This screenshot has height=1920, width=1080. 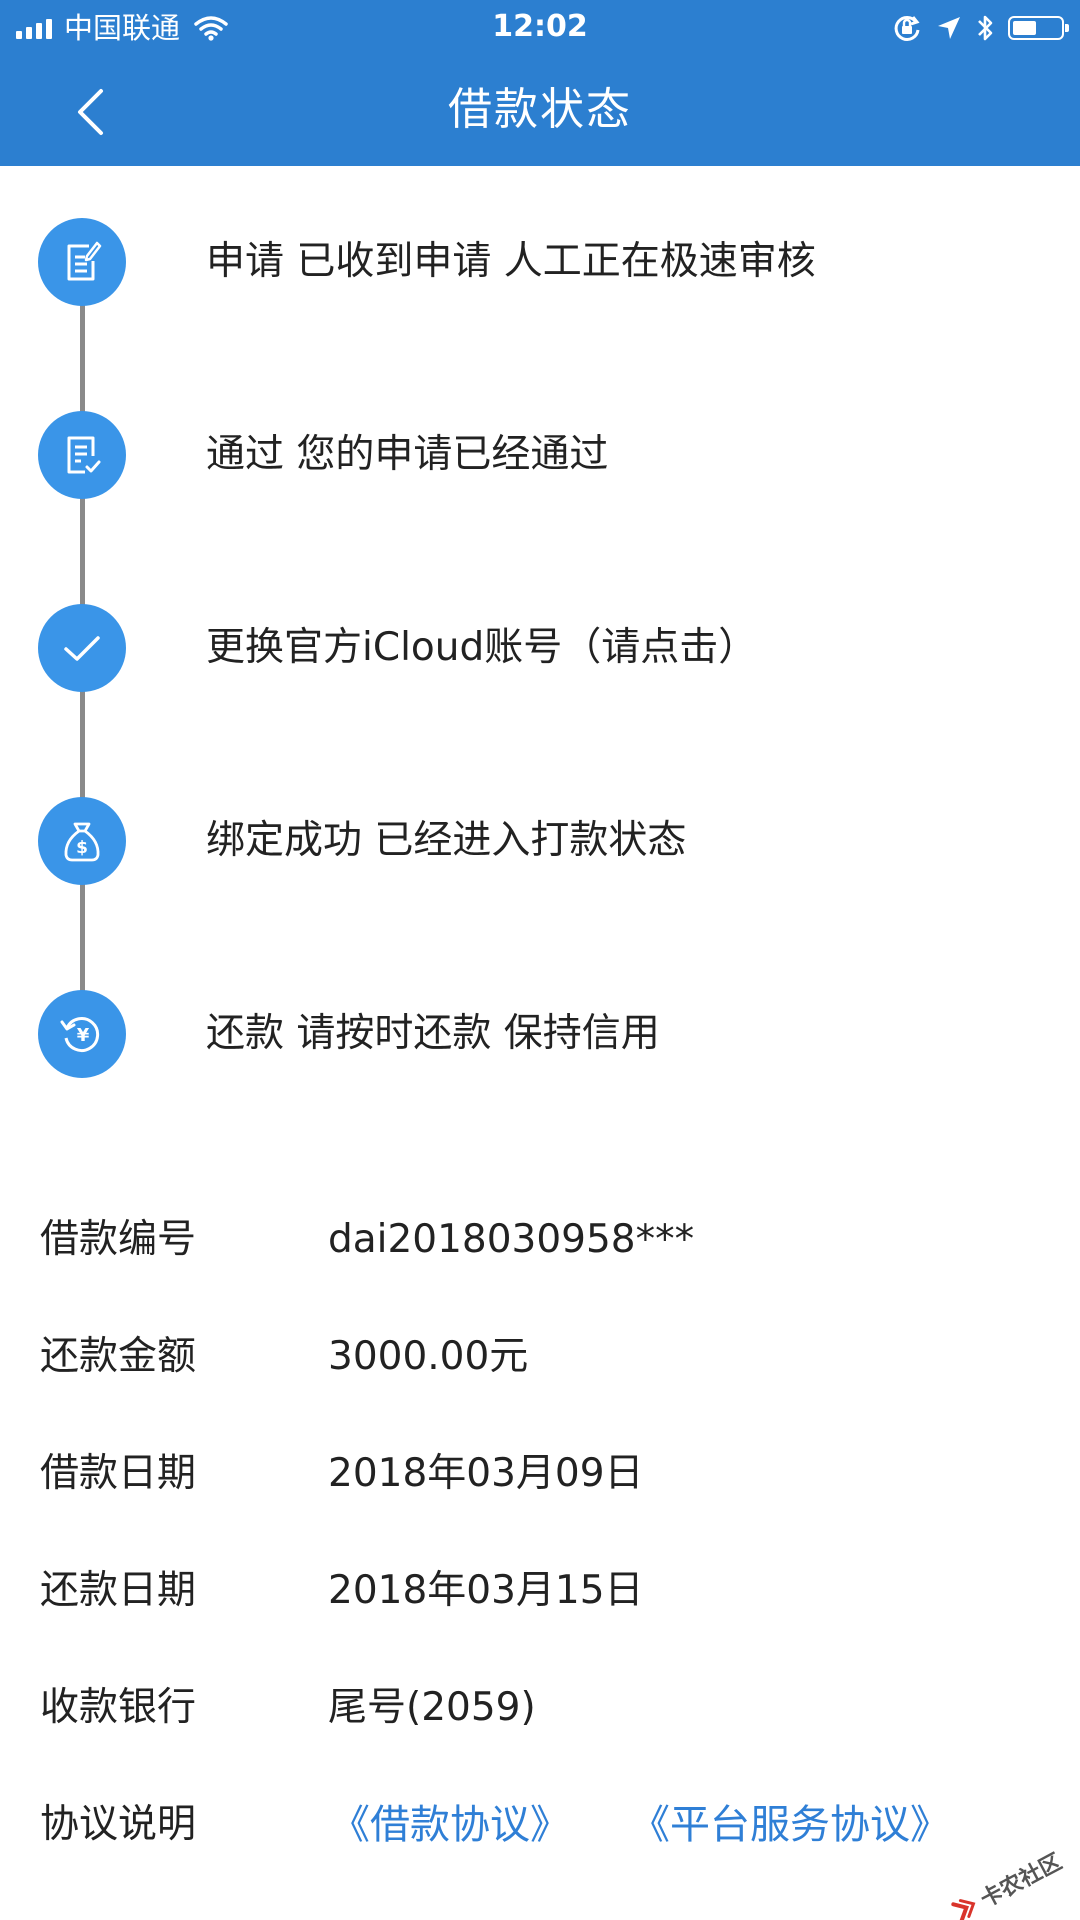 I want to click on detail-label: 借款日期, so click(x=118, y=1473).